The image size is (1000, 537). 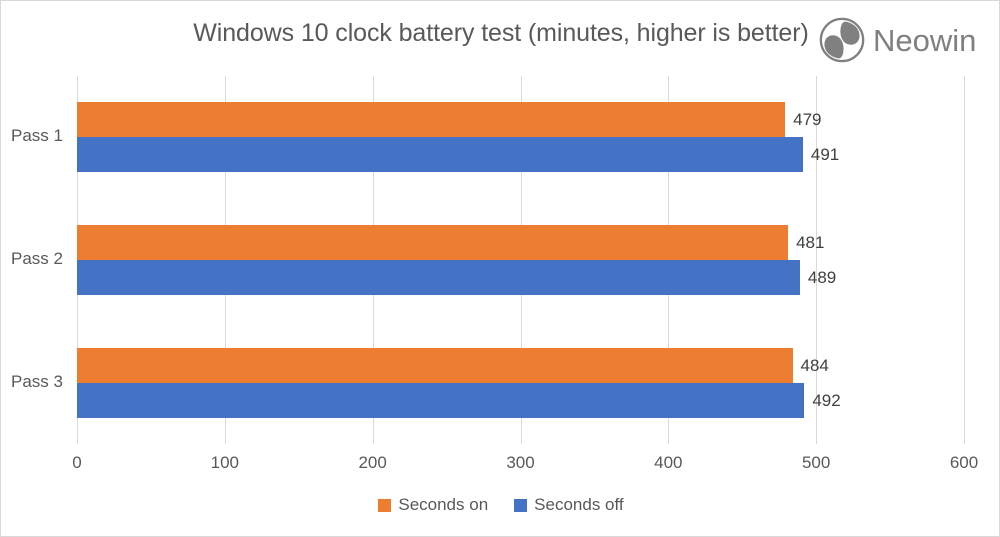 I want to click on legend-item-seconds-on: Seconds on, so click(x=433, y=505).